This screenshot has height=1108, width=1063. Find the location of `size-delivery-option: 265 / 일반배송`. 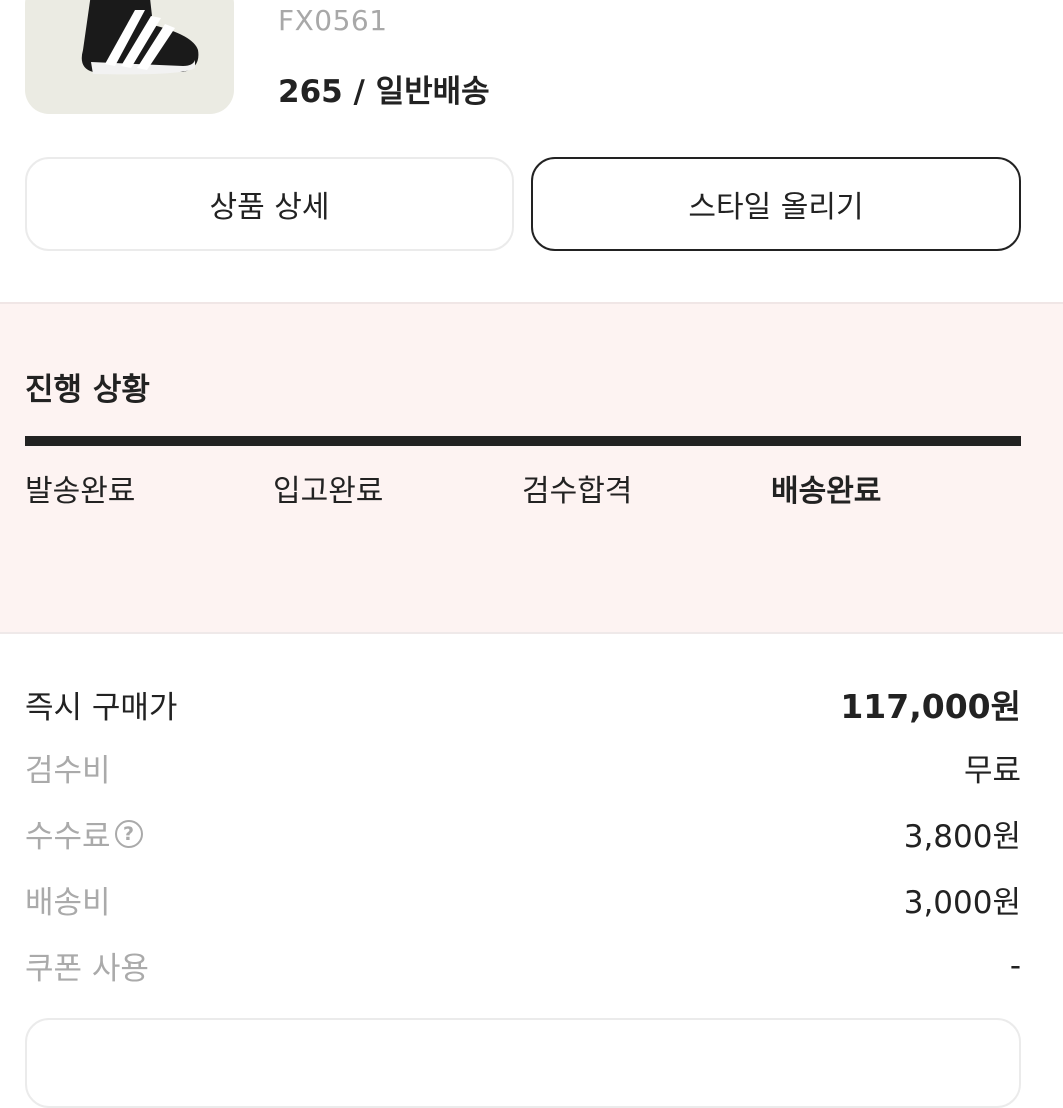

size-delivery-option: 265 / 일반배송 is located at coordinates (384, 92).